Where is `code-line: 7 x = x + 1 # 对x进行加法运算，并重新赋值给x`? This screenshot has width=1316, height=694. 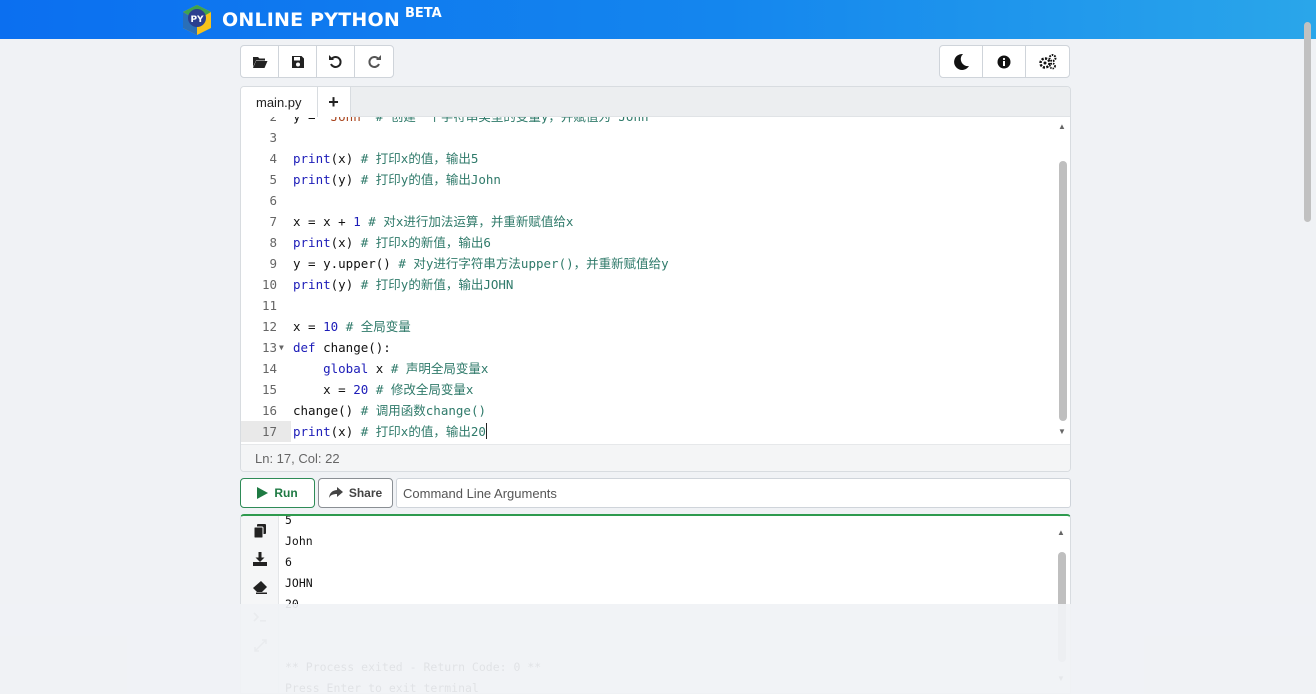
code-line: 7 x = x + 1 # 对x进行加法运算，并重新赋值给x is located at coordinates (648, 221).